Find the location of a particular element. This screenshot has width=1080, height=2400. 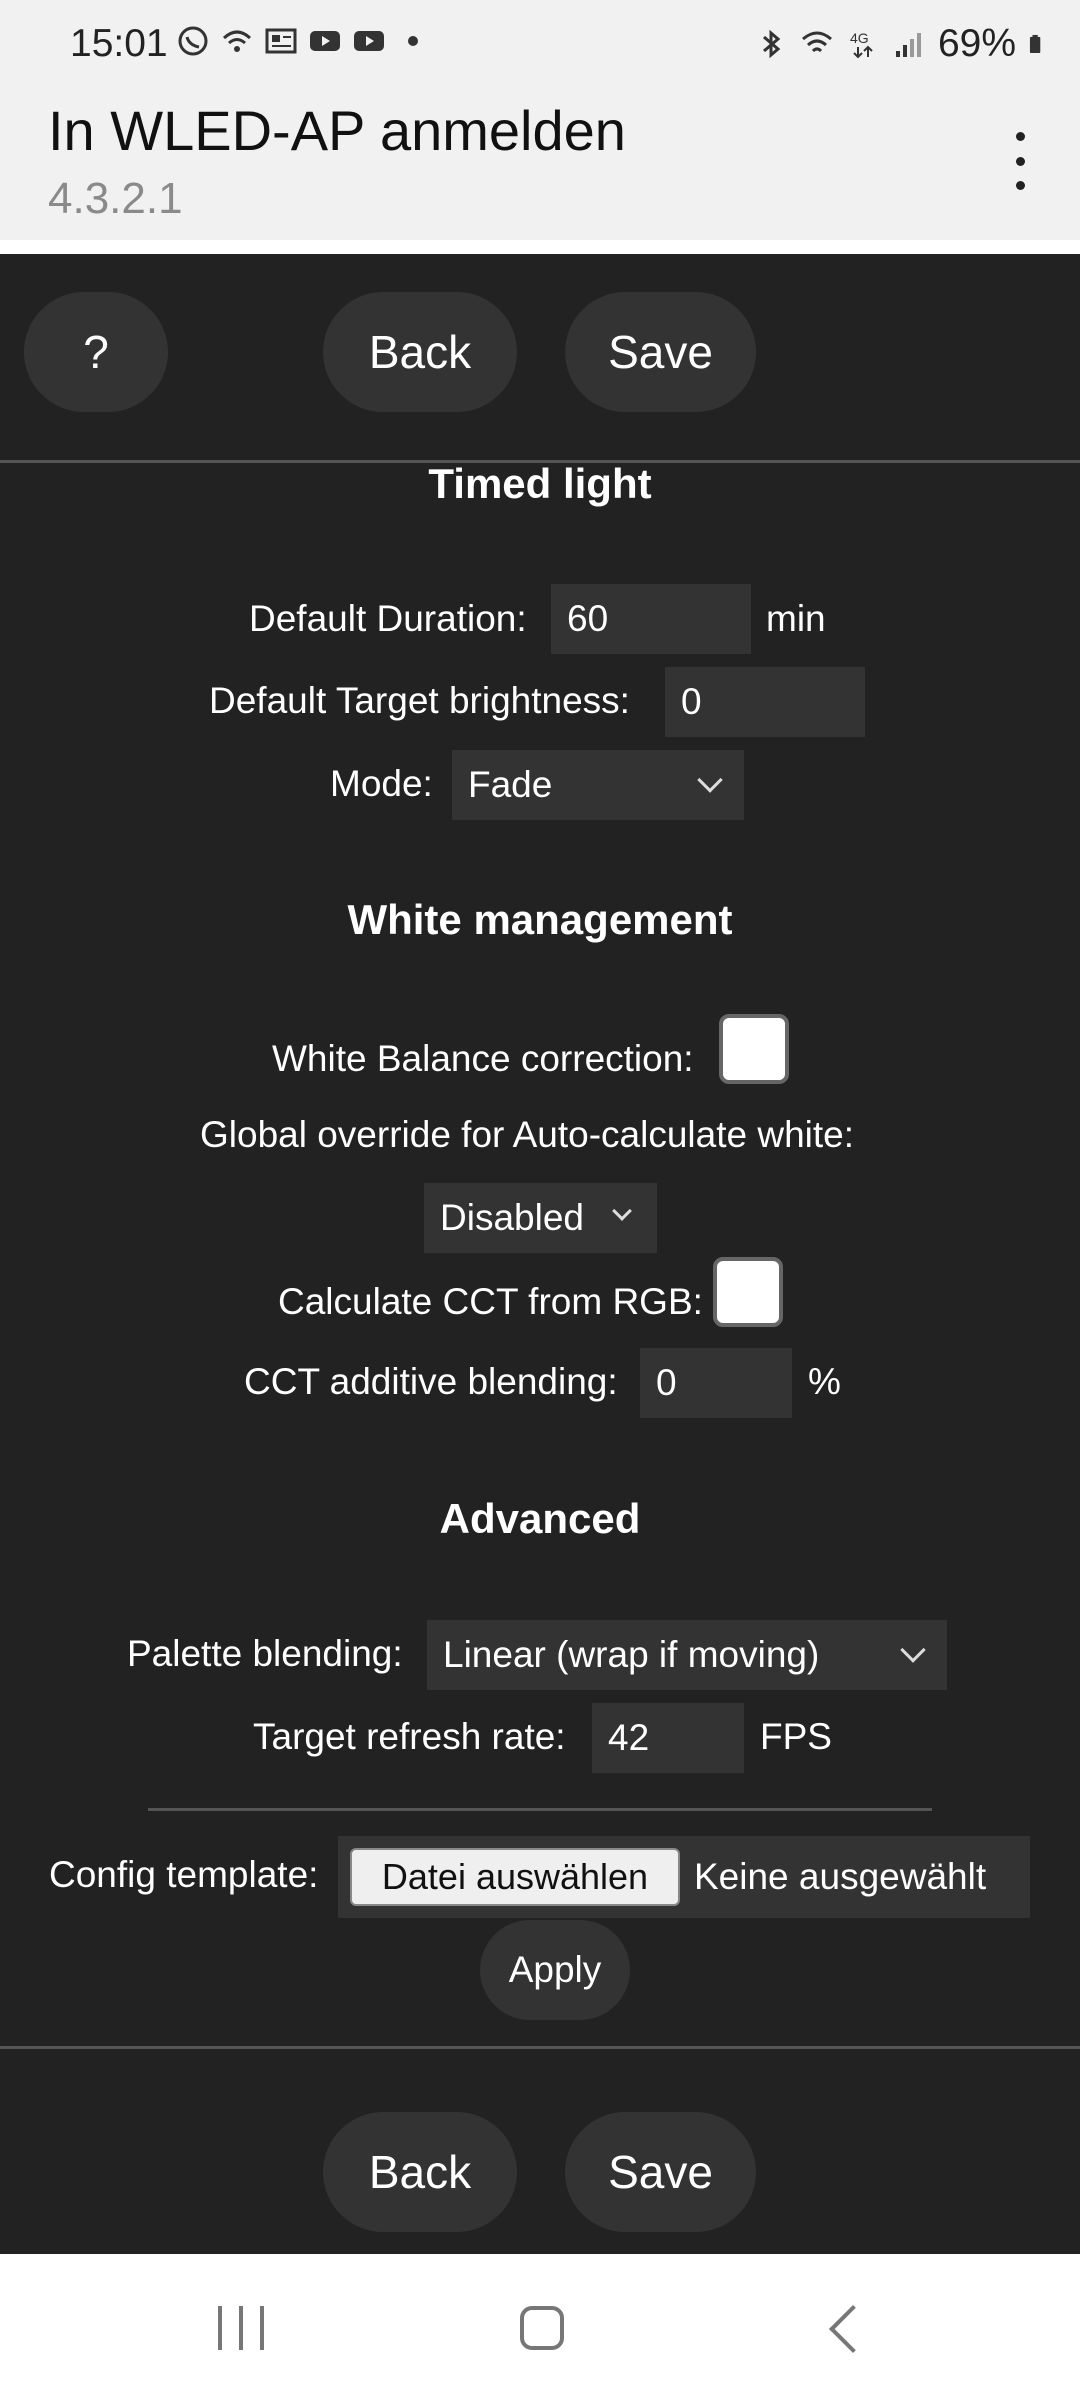

save-button-bottom: Save is located at coordinates (660, 2172).